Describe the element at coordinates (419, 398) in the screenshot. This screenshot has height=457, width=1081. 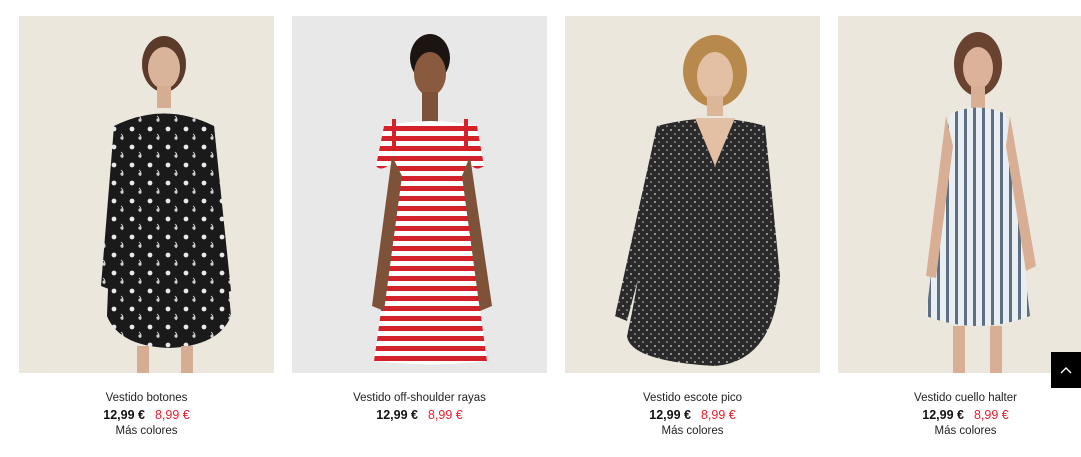
I see `product-name: Vestido off-shoulder rayas` at that location.